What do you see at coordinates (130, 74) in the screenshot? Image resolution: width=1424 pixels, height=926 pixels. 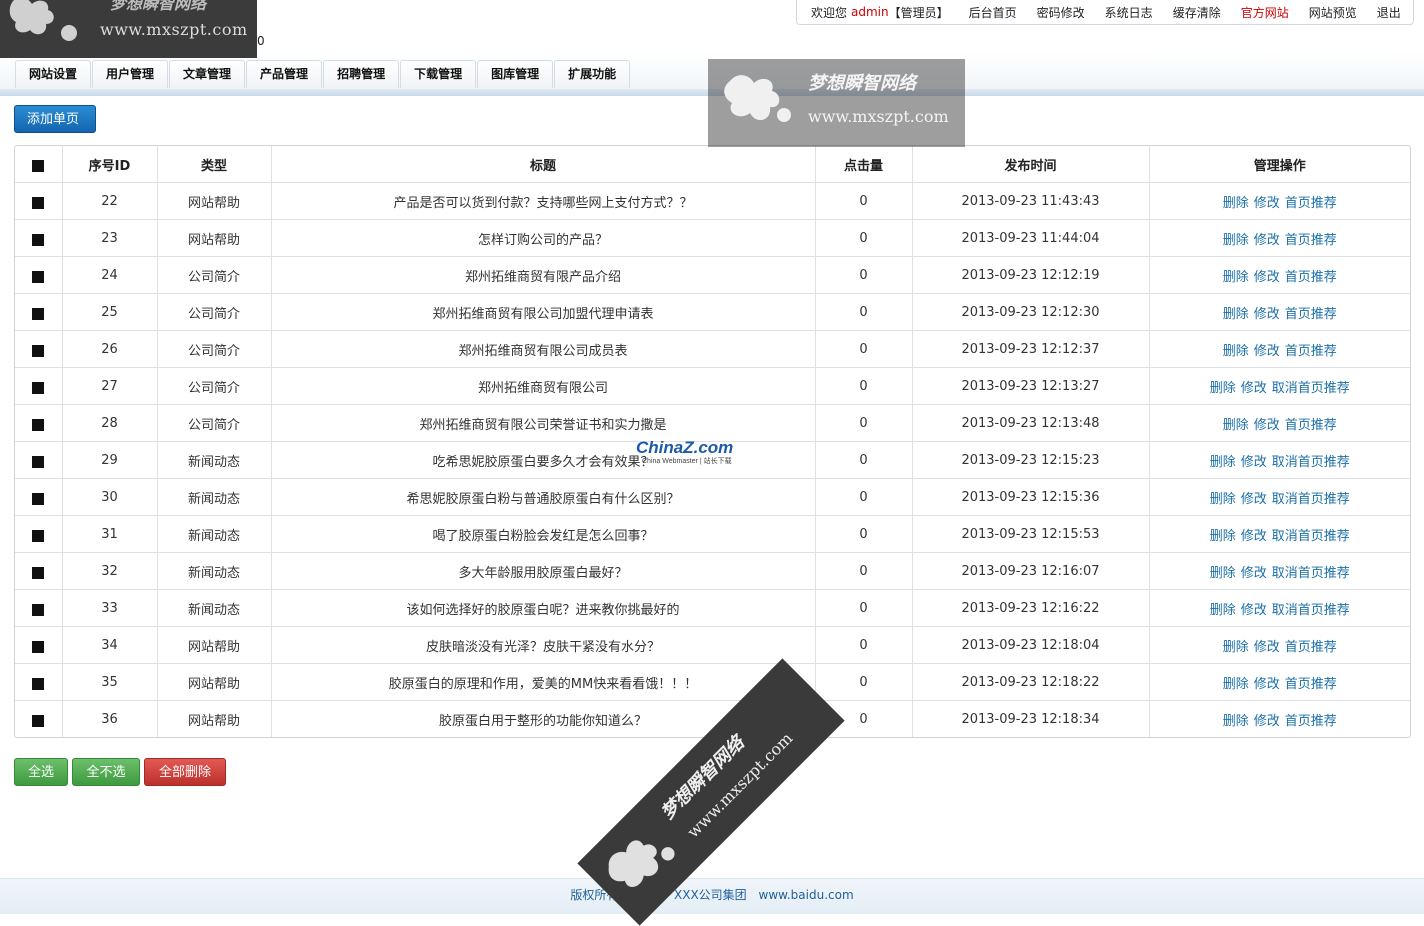 I see `tab-user-management: 用户管理` at bounding box center [130, 74].